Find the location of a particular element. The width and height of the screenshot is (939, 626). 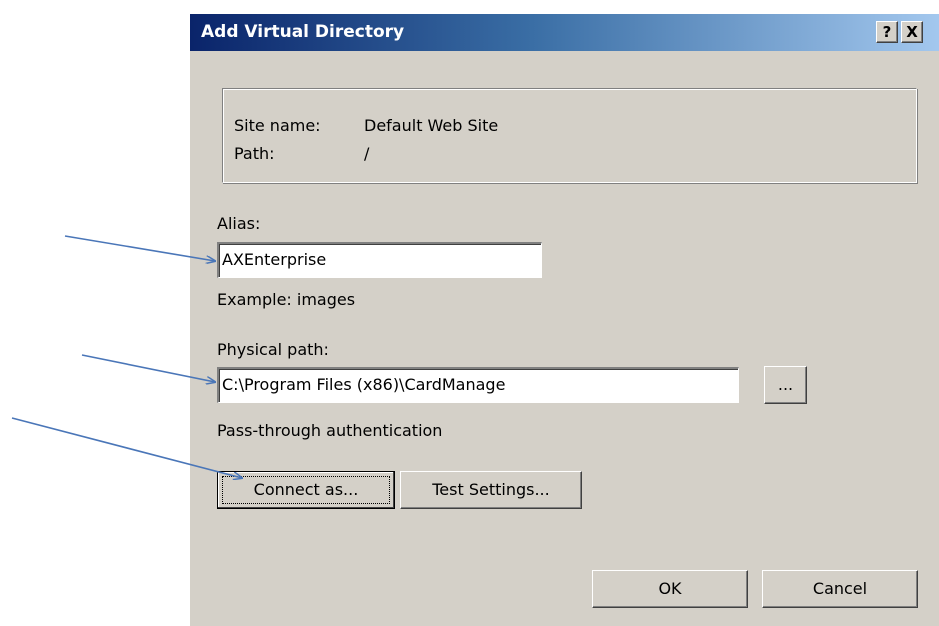

alias-example-text: Example: images is located at coordinates (286, 299).